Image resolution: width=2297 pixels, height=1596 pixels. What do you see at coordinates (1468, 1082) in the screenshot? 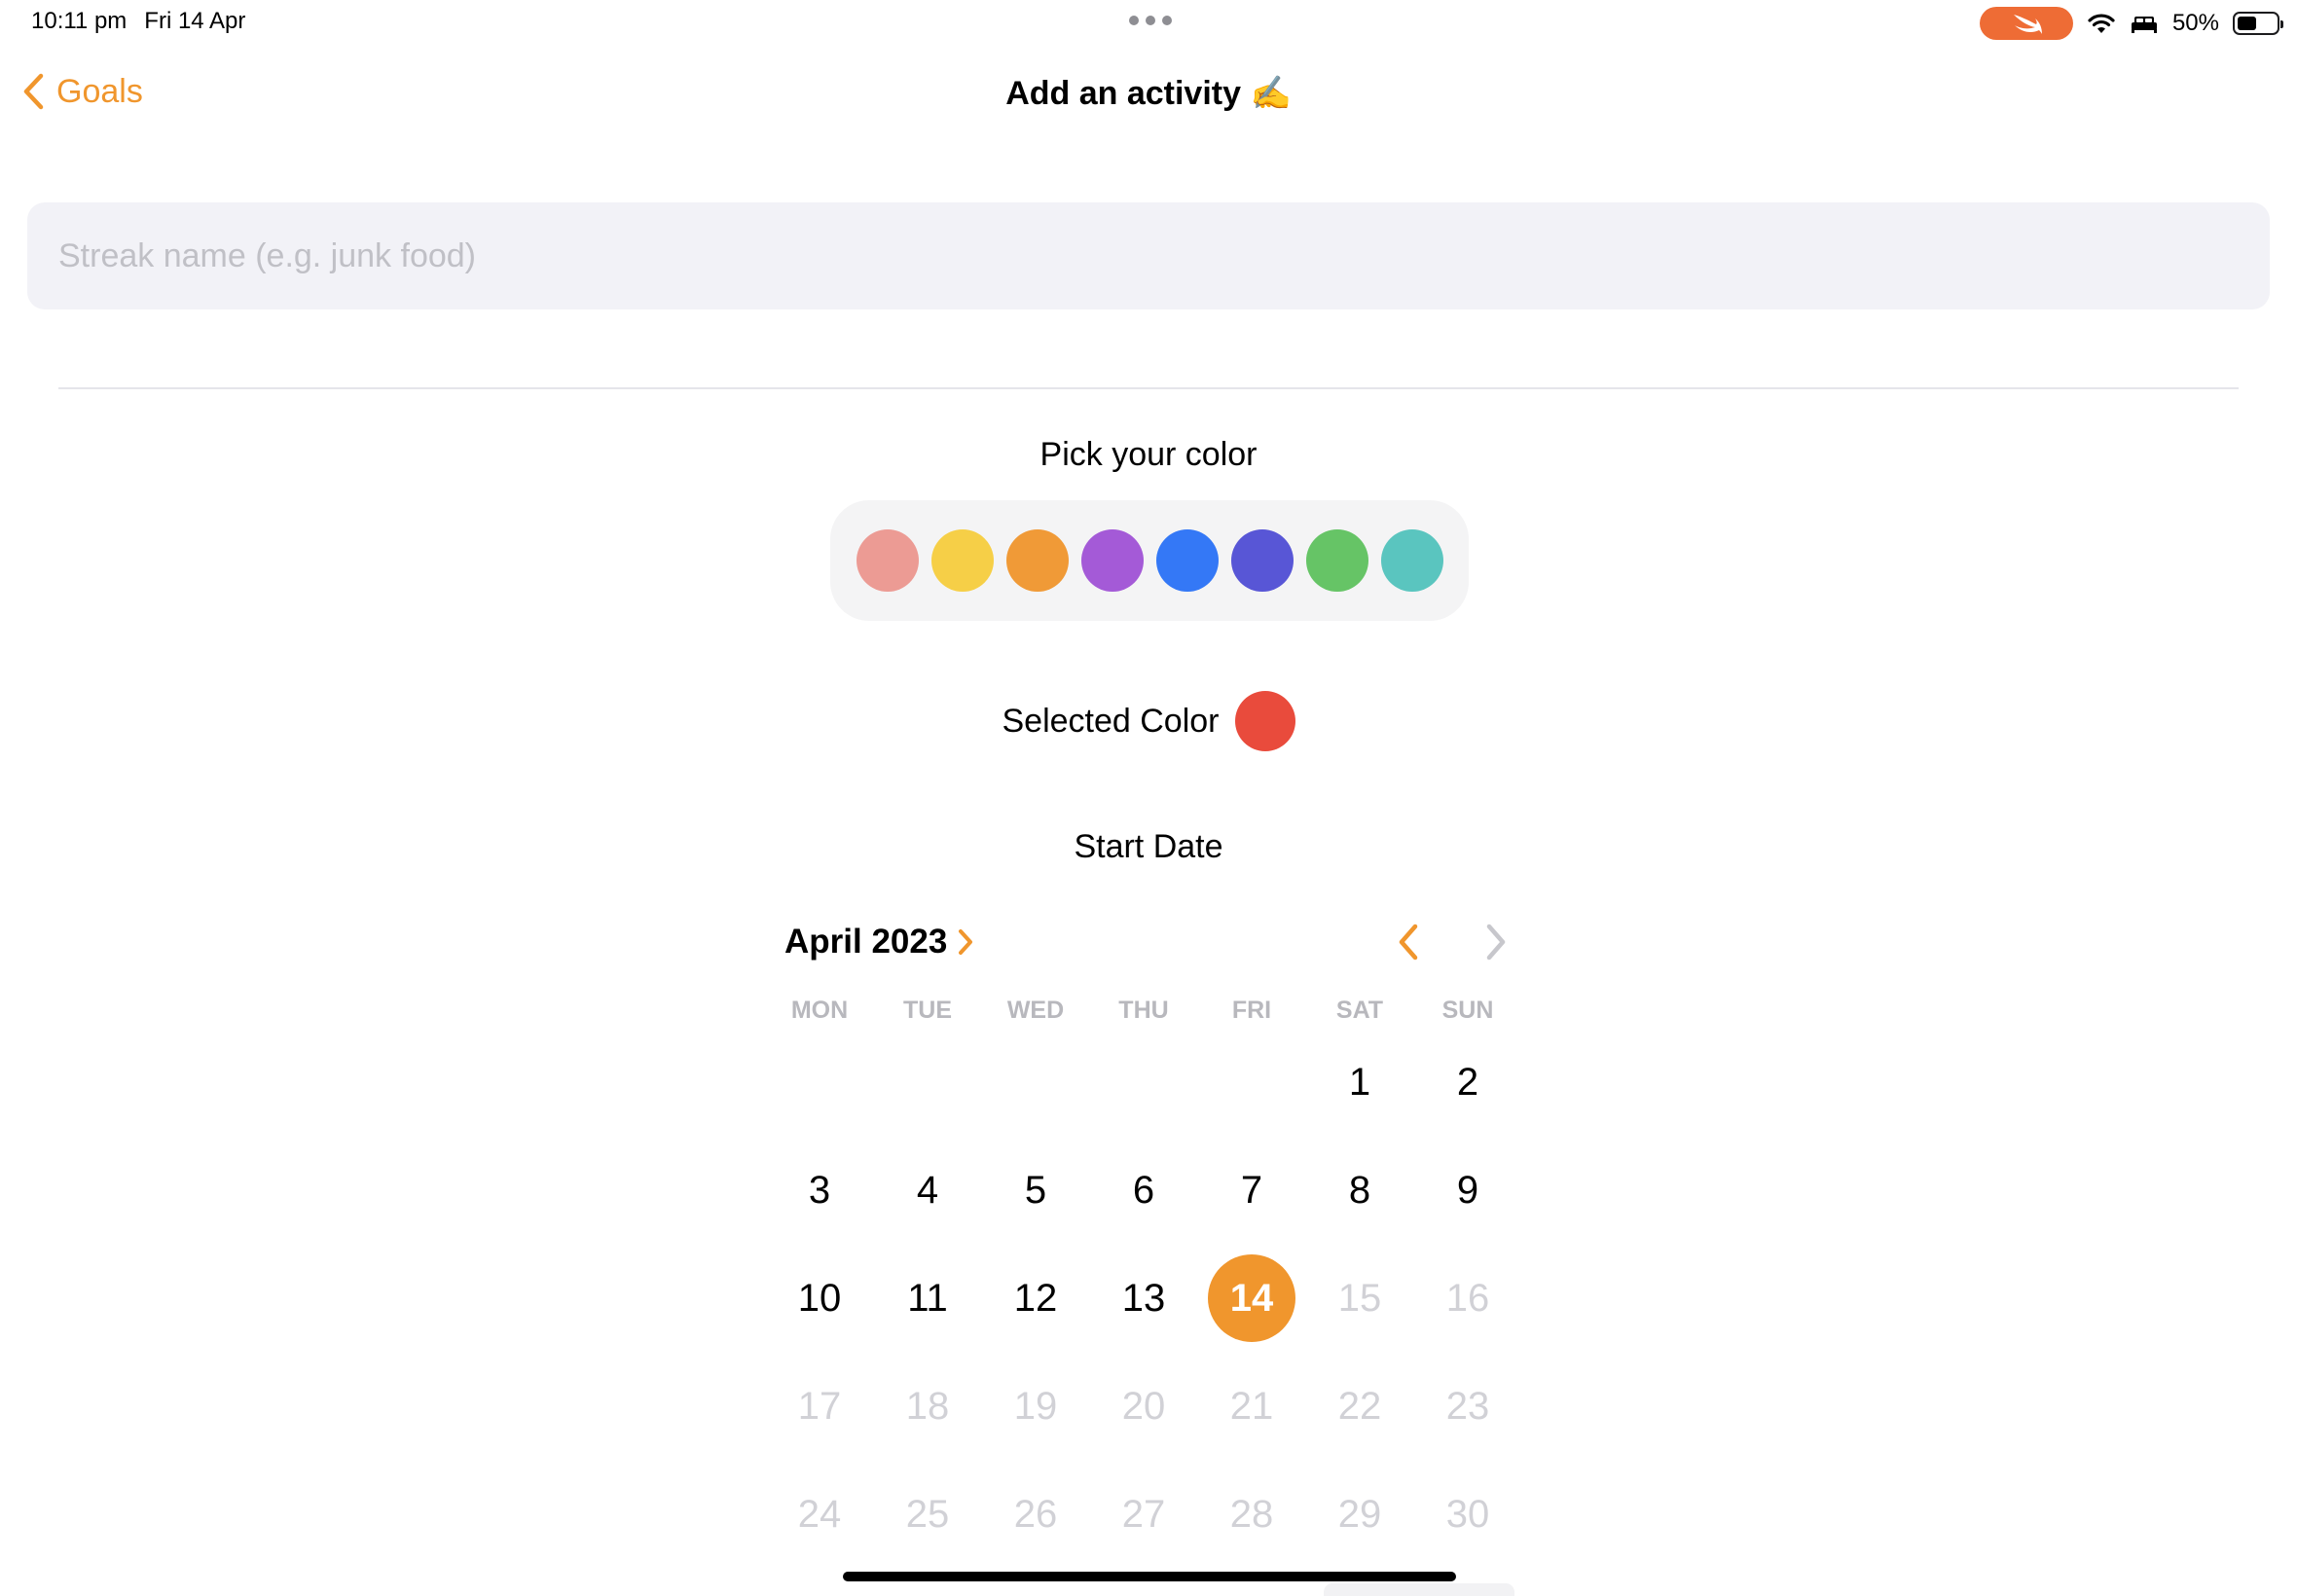
I see `calendar-day-2: 2` at bounding box center [1468, 1082].